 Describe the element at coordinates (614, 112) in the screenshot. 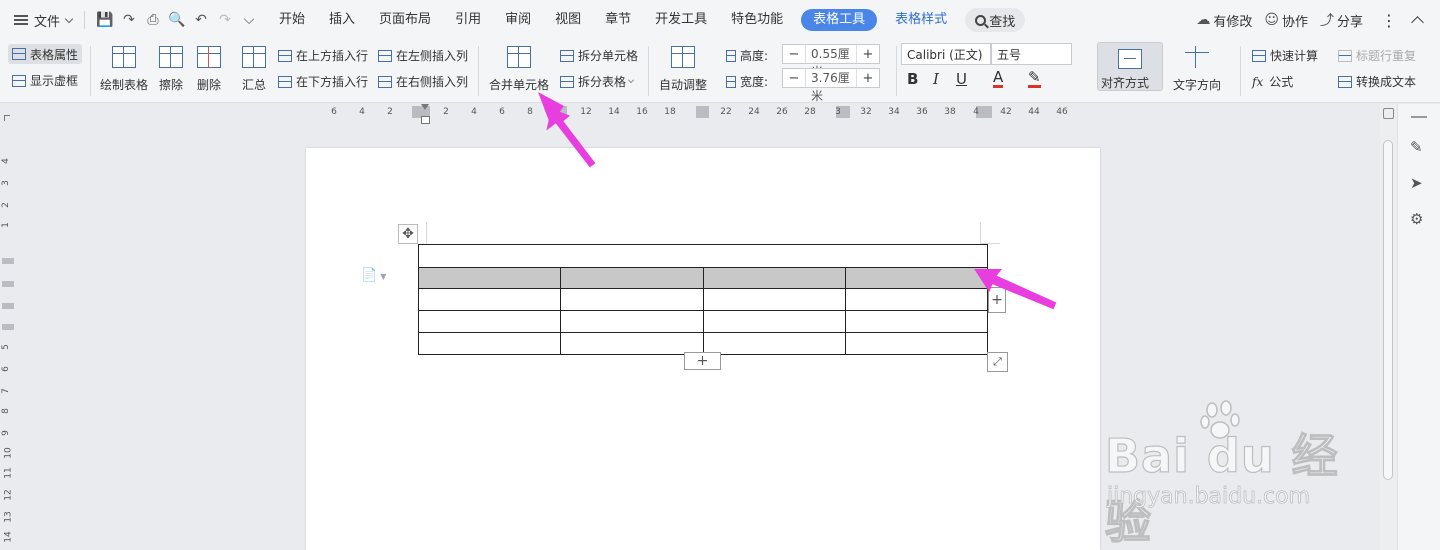

I see `ruler-tick-label: 14` at that location.